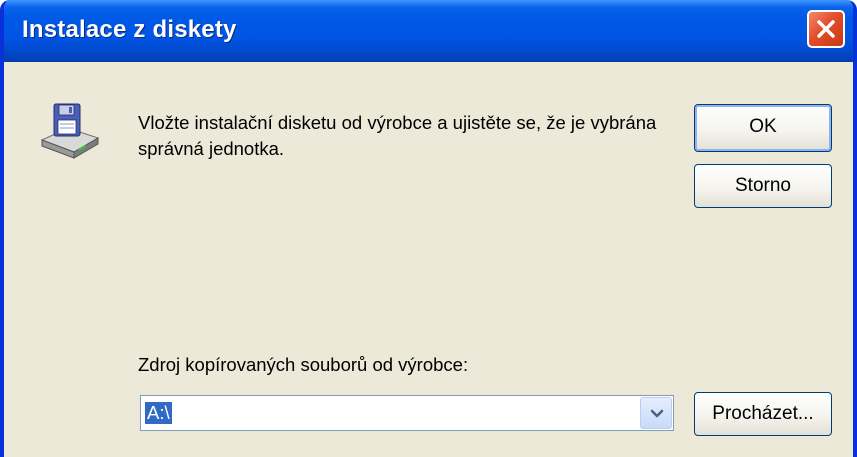 The width and height of the screenshot is (857, 457). I want to click on source-label: Zdroj kopírovaných souborů od výrobce:, so click(303, 364).